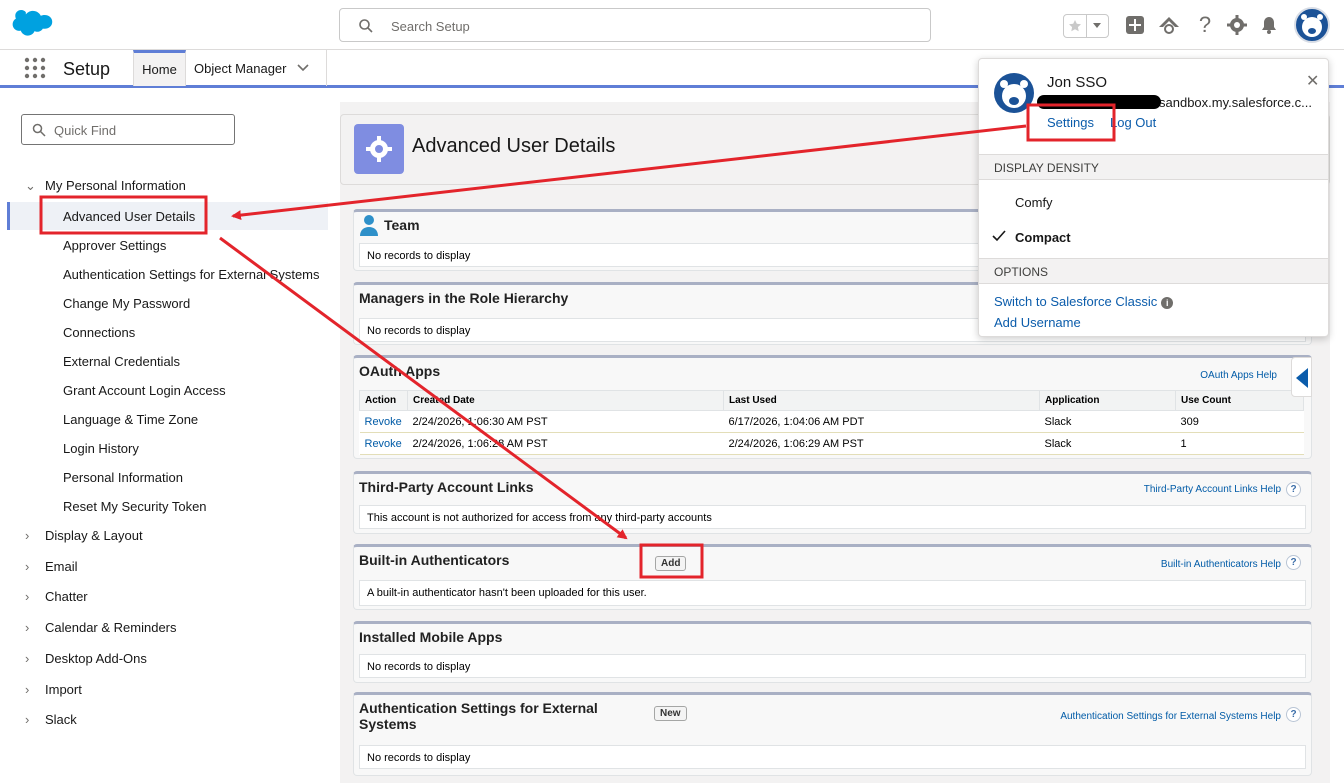 The image size is (1344, 783). I want to click on switch-classic-link: Switch to Salesforce Classic i, so click(1084, 301).